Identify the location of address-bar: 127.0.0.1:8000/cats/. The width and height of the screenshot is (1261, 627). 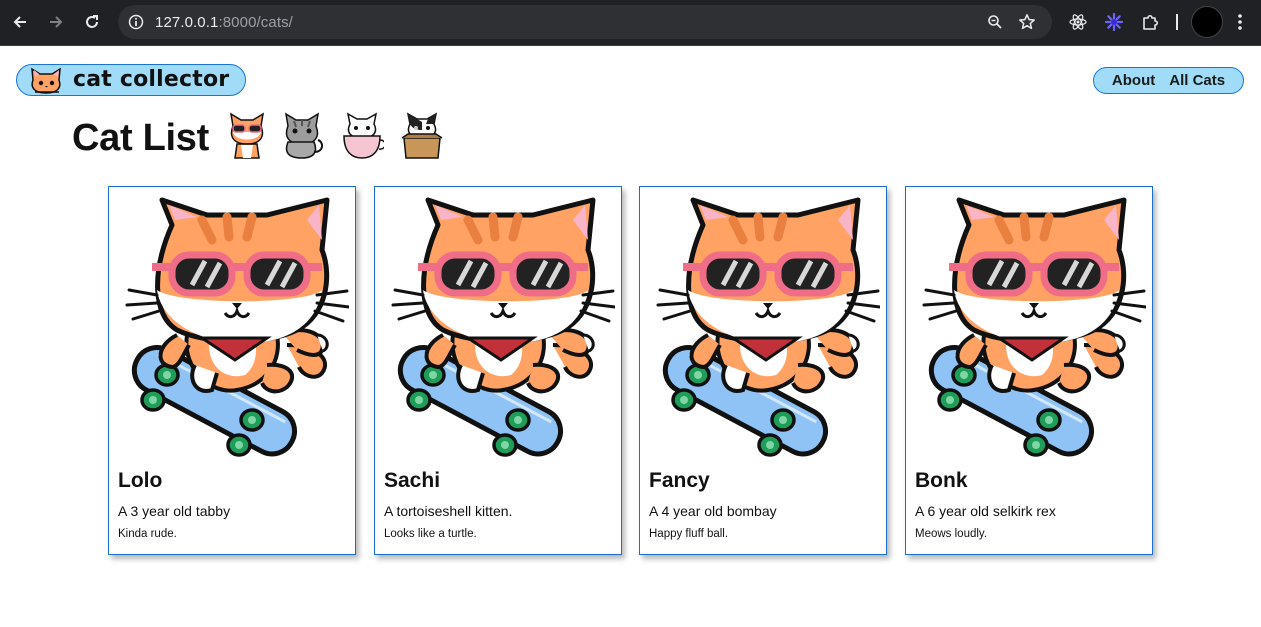
(585, 22).